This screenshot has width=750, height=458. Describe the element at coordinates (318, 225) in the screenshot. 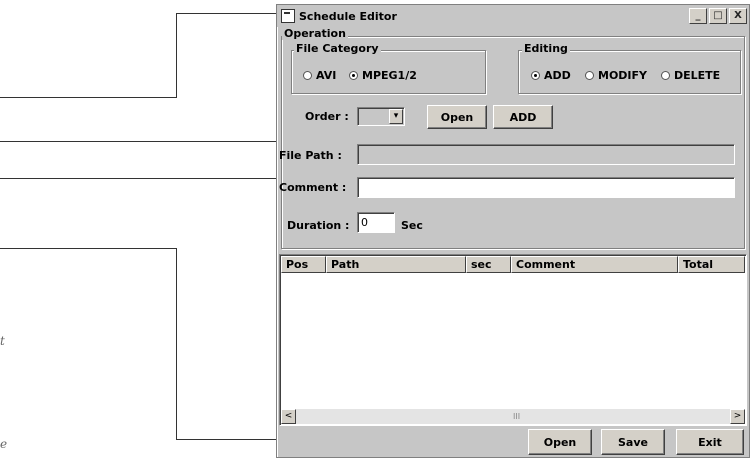

I see `duration-label: Duration :` at that location.